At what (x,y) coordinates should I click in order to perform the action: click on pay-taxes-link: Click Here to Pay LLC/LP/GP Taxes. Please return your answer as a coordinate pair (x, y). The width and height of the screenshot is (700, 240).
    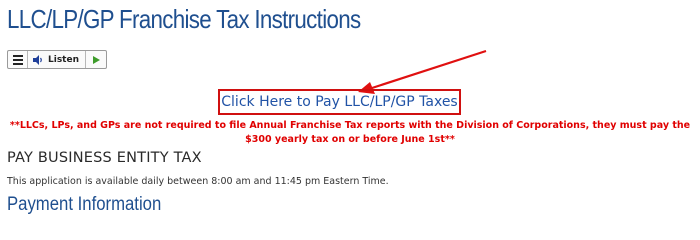
    Looking at the image, I should click on (339, 102).